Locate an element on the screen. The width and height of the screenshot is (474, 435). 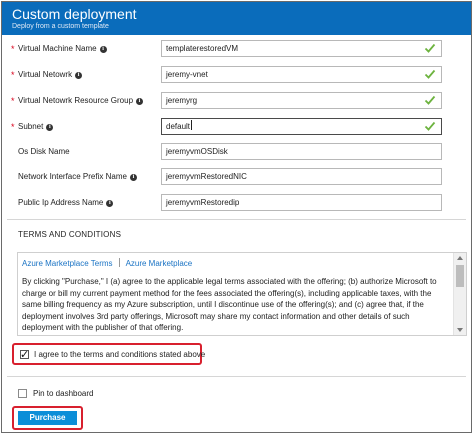
public-ip-address-name-input: jeremyvmRestoredip is located at coordinates (301, 202).